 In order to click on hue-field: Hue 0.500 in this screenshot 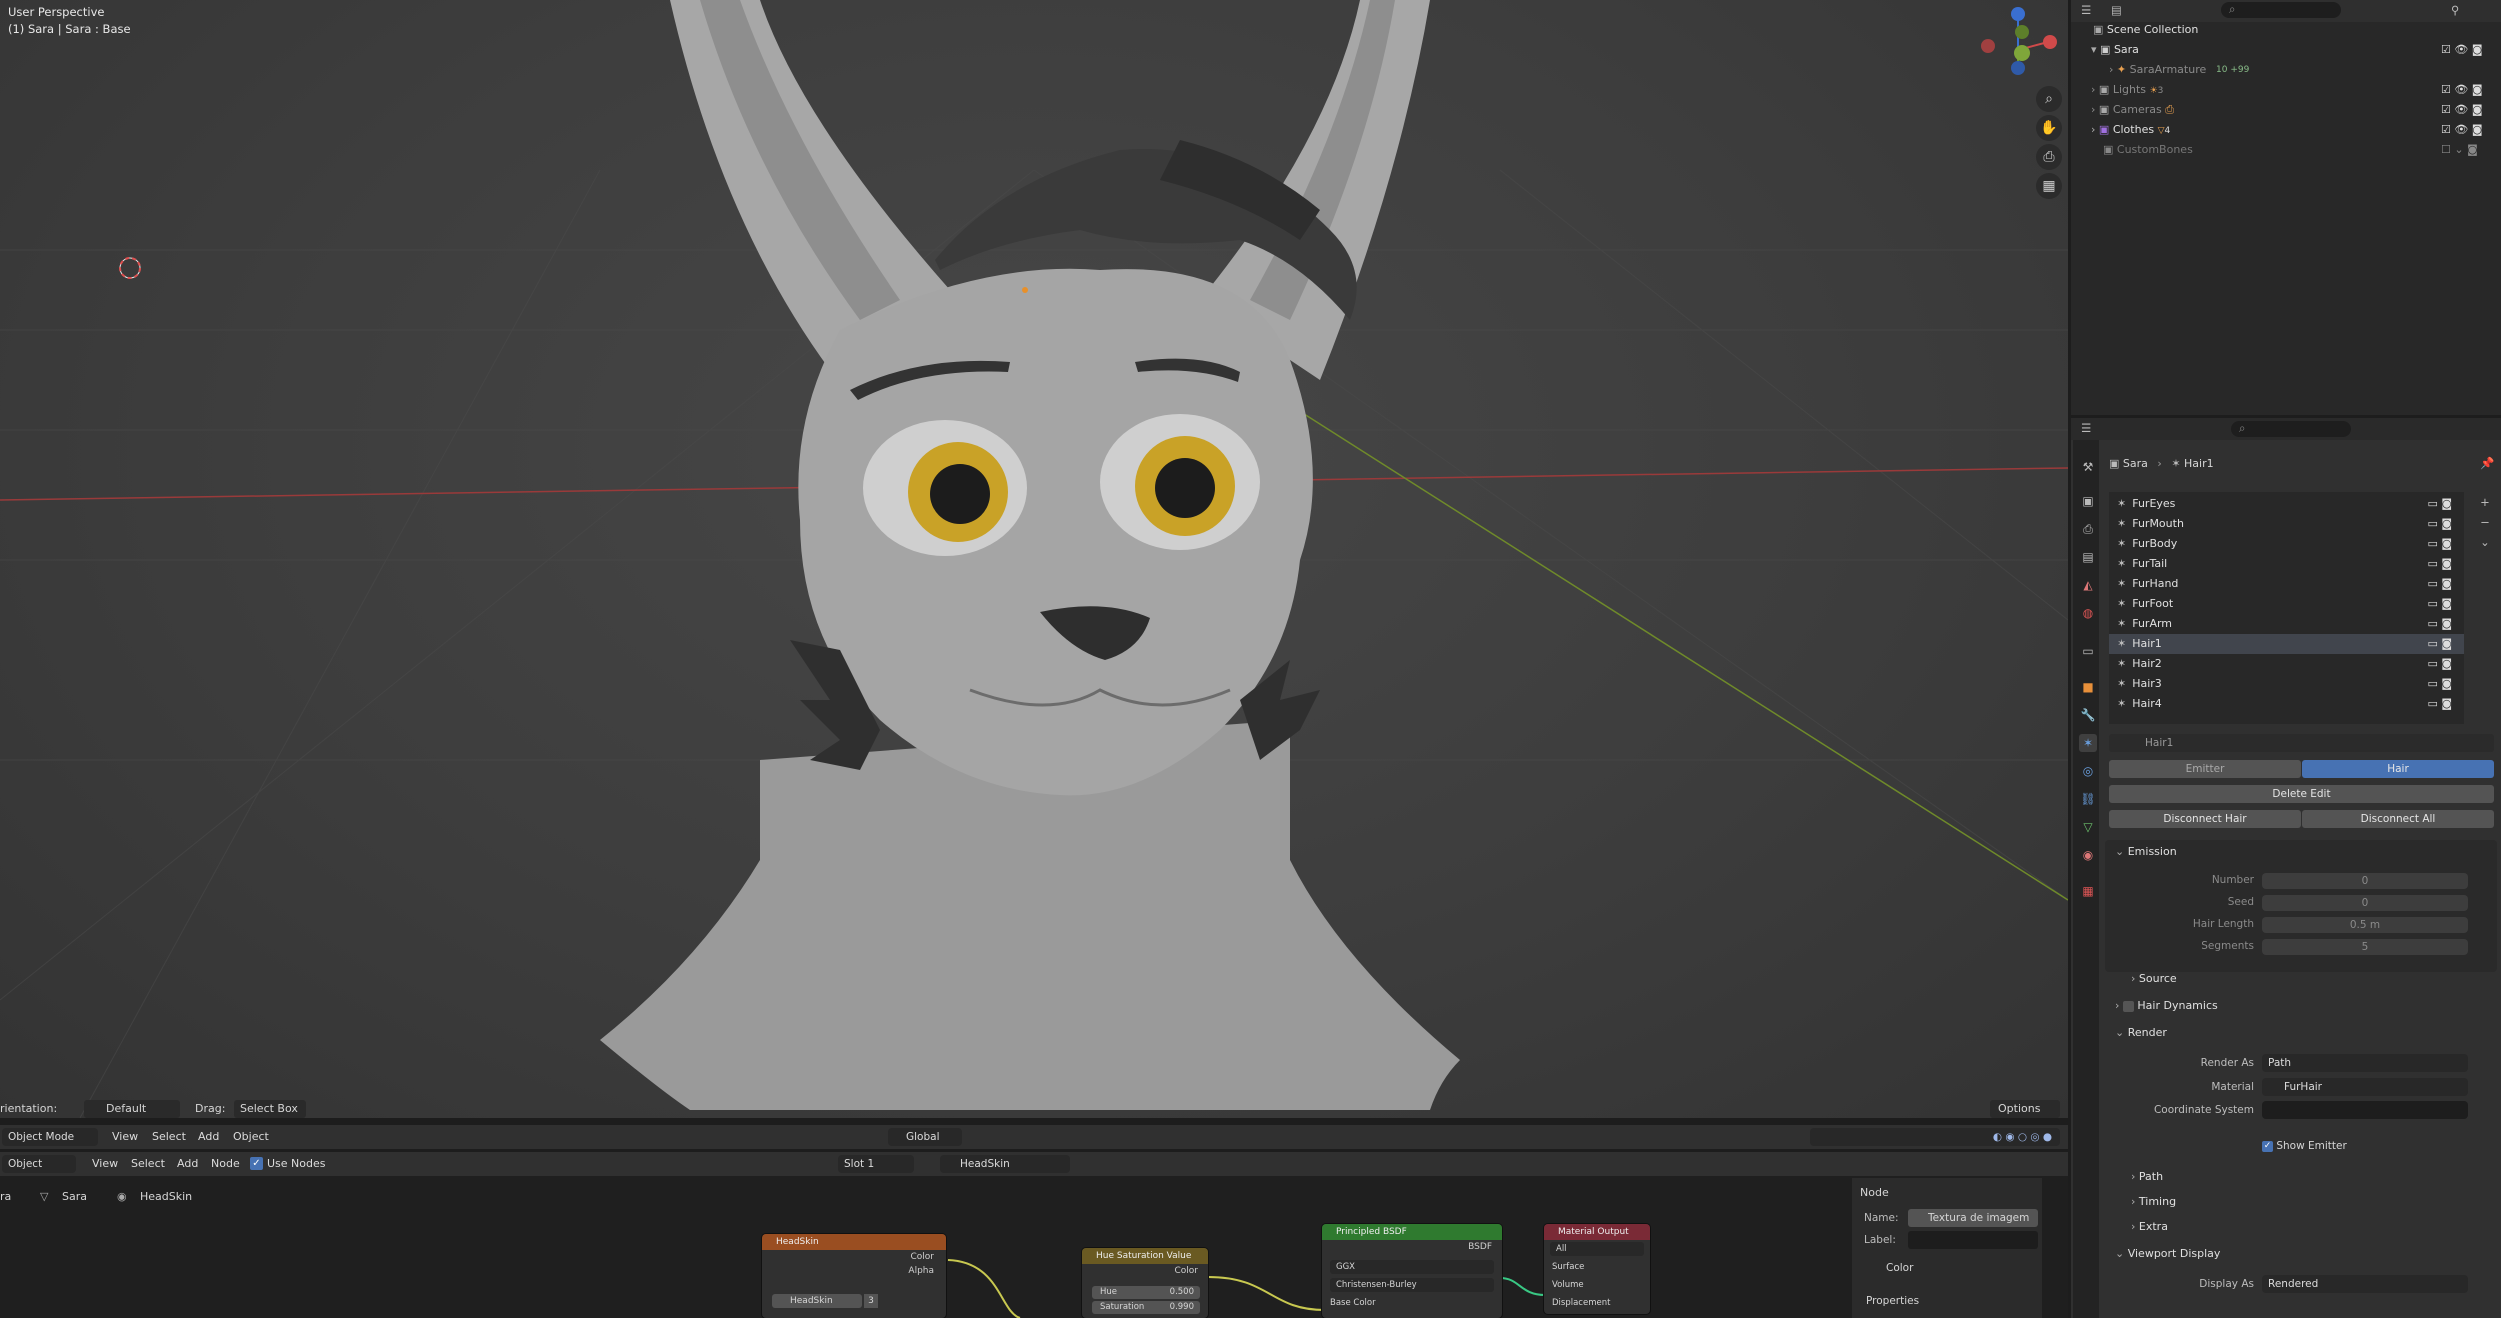, I will do `click(1146, 1292)`.